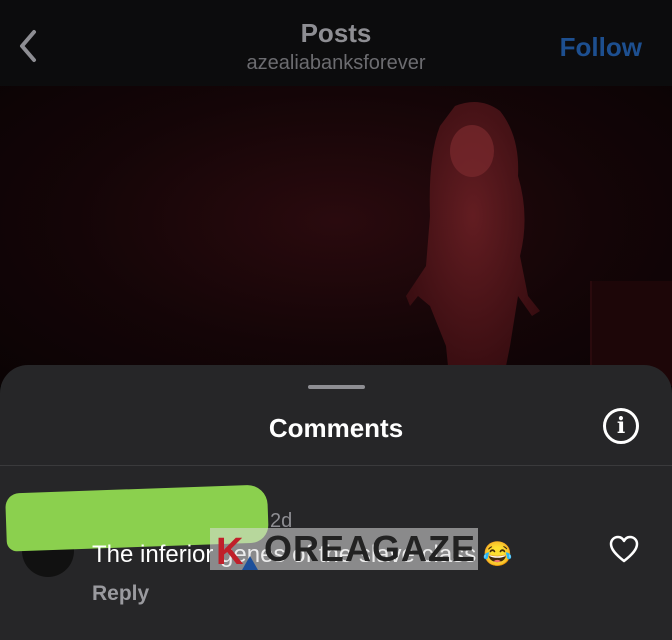 The height and width of the screenshot is (640, 672). I want to click on heart-outline-icon, so click(624, 549).